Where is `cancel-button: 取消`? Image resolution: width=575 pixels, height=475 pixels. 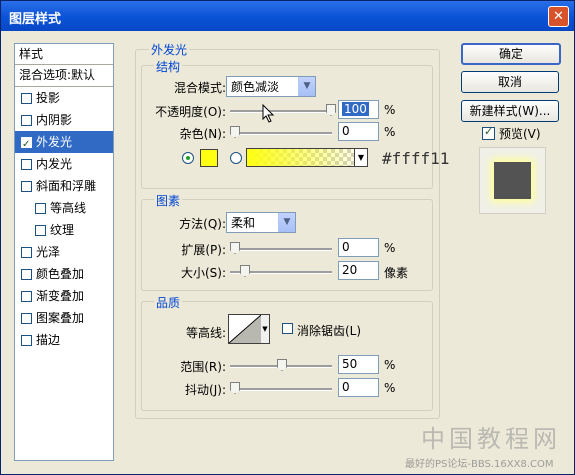 cancel-button: 取消 is located at coordinates (510, 82).